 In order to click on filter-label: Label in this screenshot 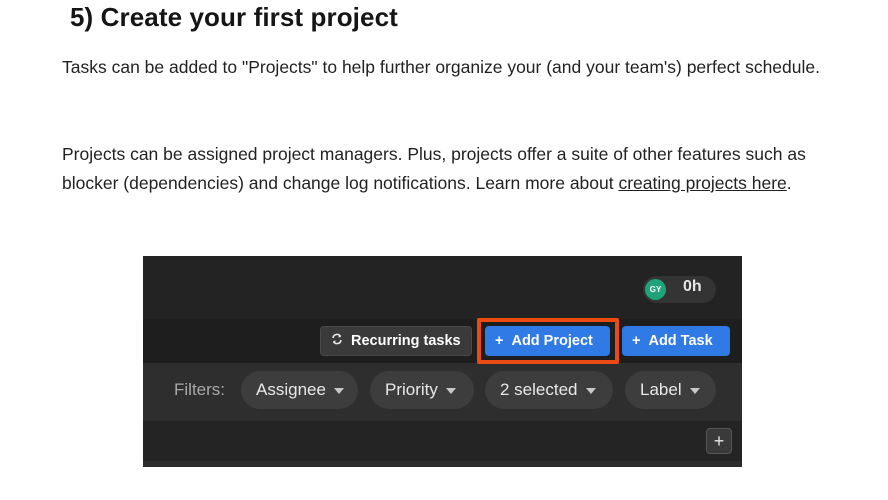, I will do `click(670, 390)`.